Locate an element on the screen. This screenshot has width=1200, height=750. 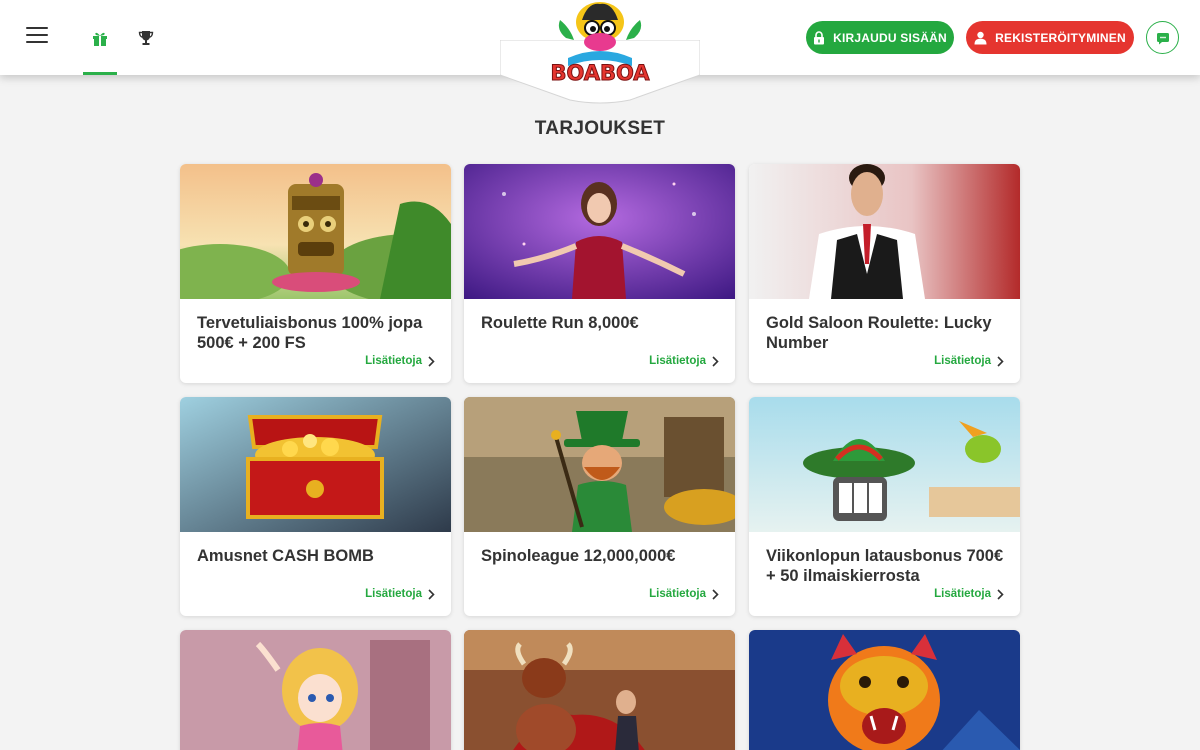
promo-title: Spinoleague 12,000,000€ is located at coordinates (578, 556).